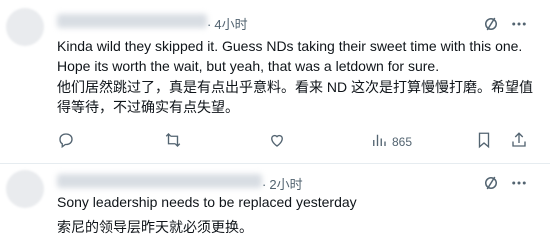 The image size is (550, 245). I want to click on post-timestamp: · 4小时, so click(227, 23).